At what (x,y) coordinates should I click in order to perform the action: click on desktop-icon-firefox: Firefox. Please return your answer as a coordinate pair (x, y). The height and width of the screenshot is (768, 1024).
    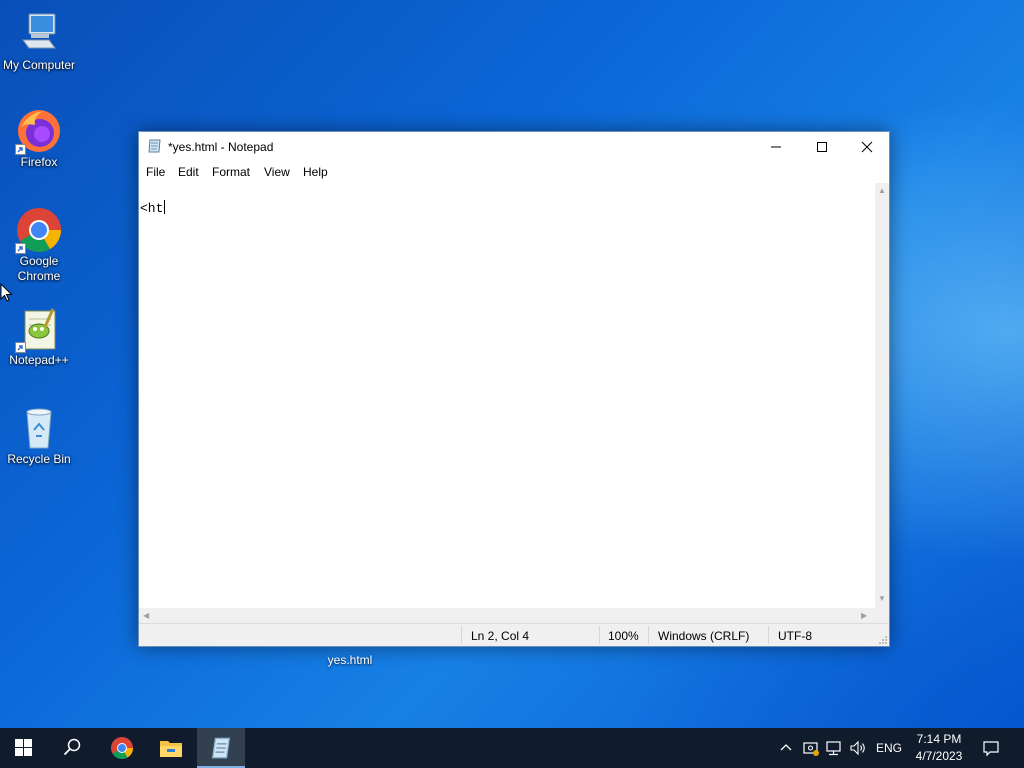
    Looking at the image, I should click on (39, 138).